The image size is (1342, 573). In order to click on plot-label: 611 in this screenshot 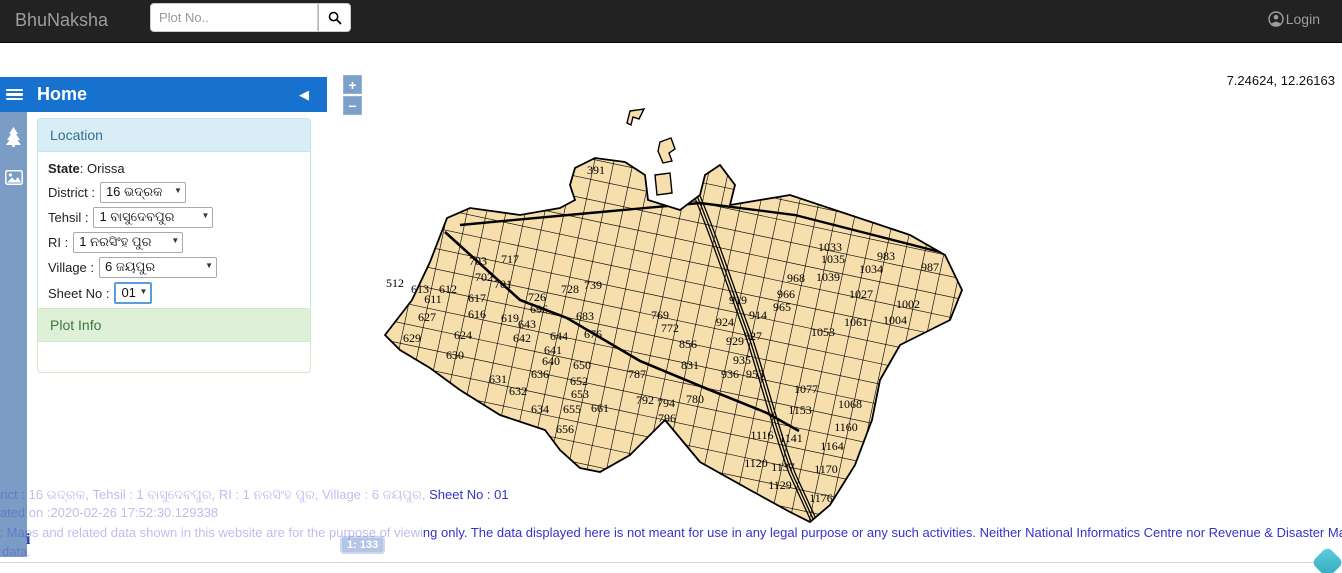, I will do `click(433, 299)`.